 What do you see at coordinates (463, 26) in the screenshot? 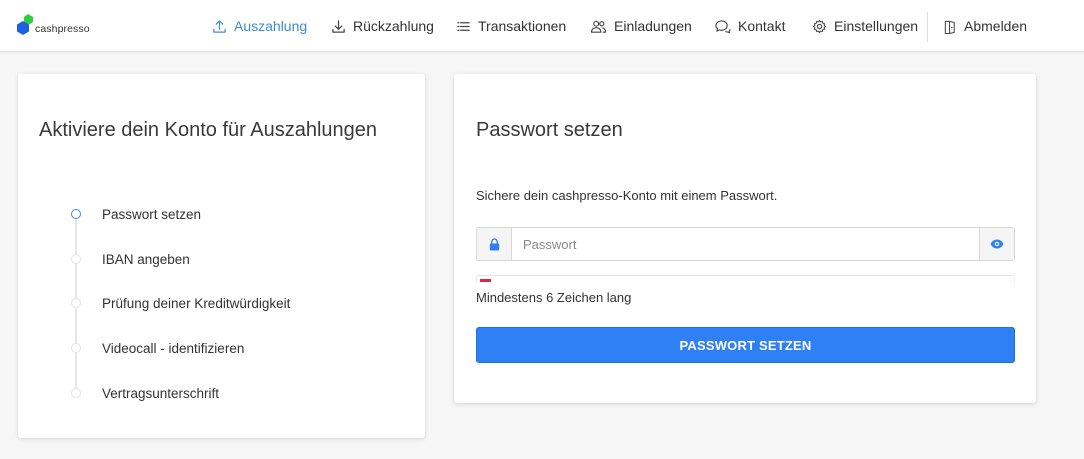
I see `list-icon` at bounding box center [463, 26].